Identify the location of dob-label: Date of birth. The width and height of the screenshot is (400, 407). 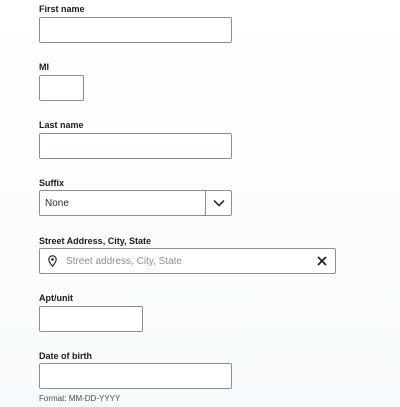
(65, 356).